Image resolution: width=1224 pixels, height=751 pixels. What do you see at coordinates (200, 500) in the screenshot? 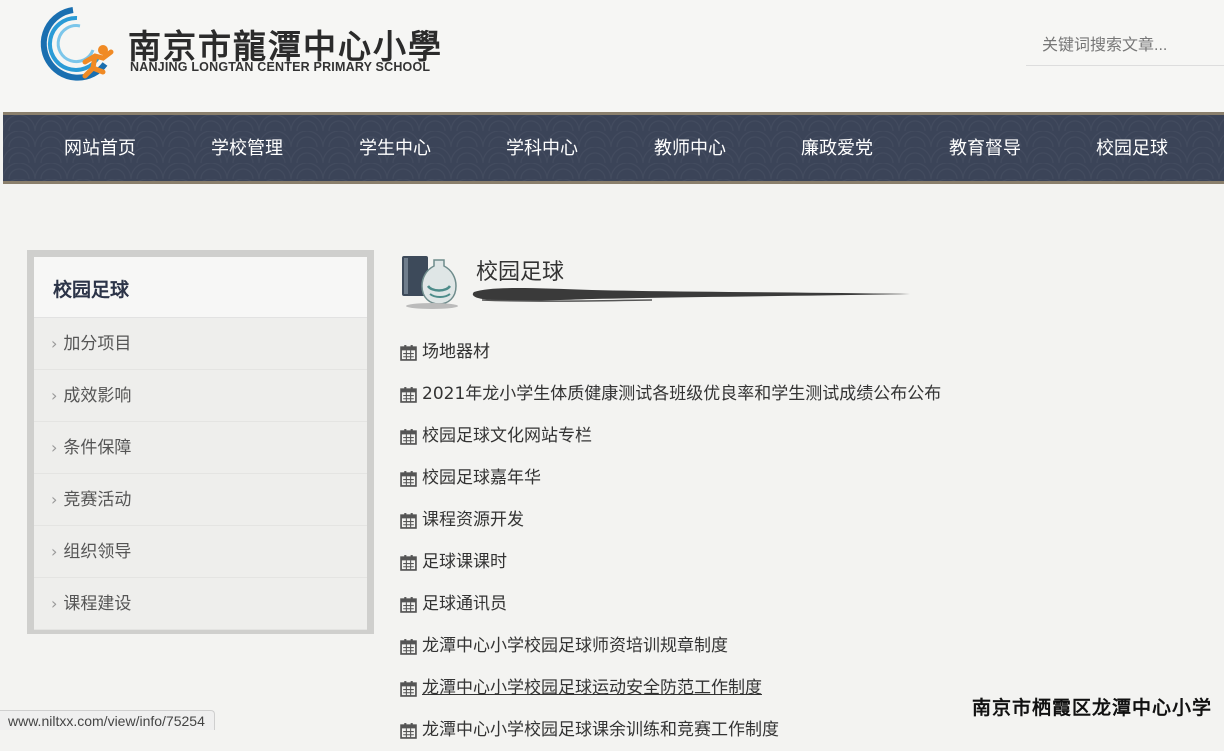
I see `sidebar-item-competitions: › 竞赛活动` at bounding box center [200, 500].